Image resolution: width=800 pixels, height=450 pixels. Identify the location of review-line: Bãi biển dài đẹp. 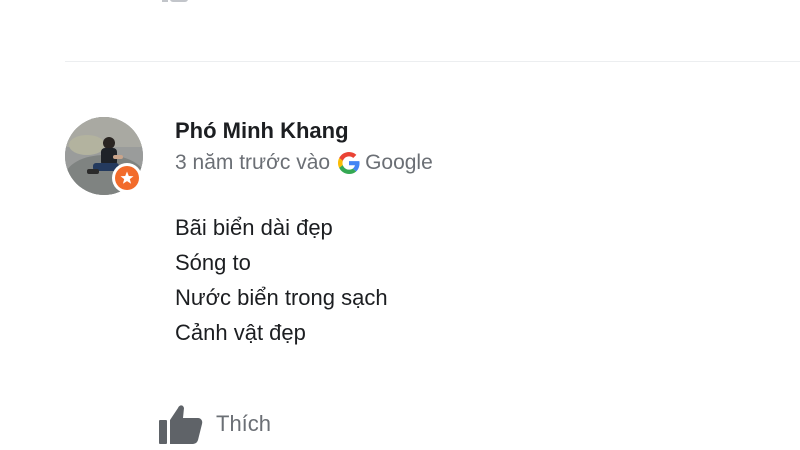
(254, 227).